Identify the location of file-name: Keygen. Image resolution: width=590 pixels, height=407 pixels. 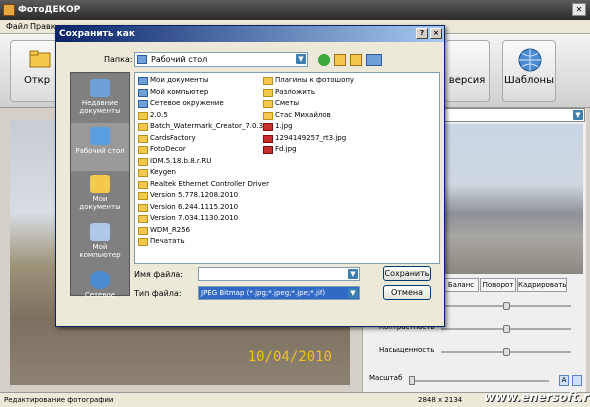
(163, 172).